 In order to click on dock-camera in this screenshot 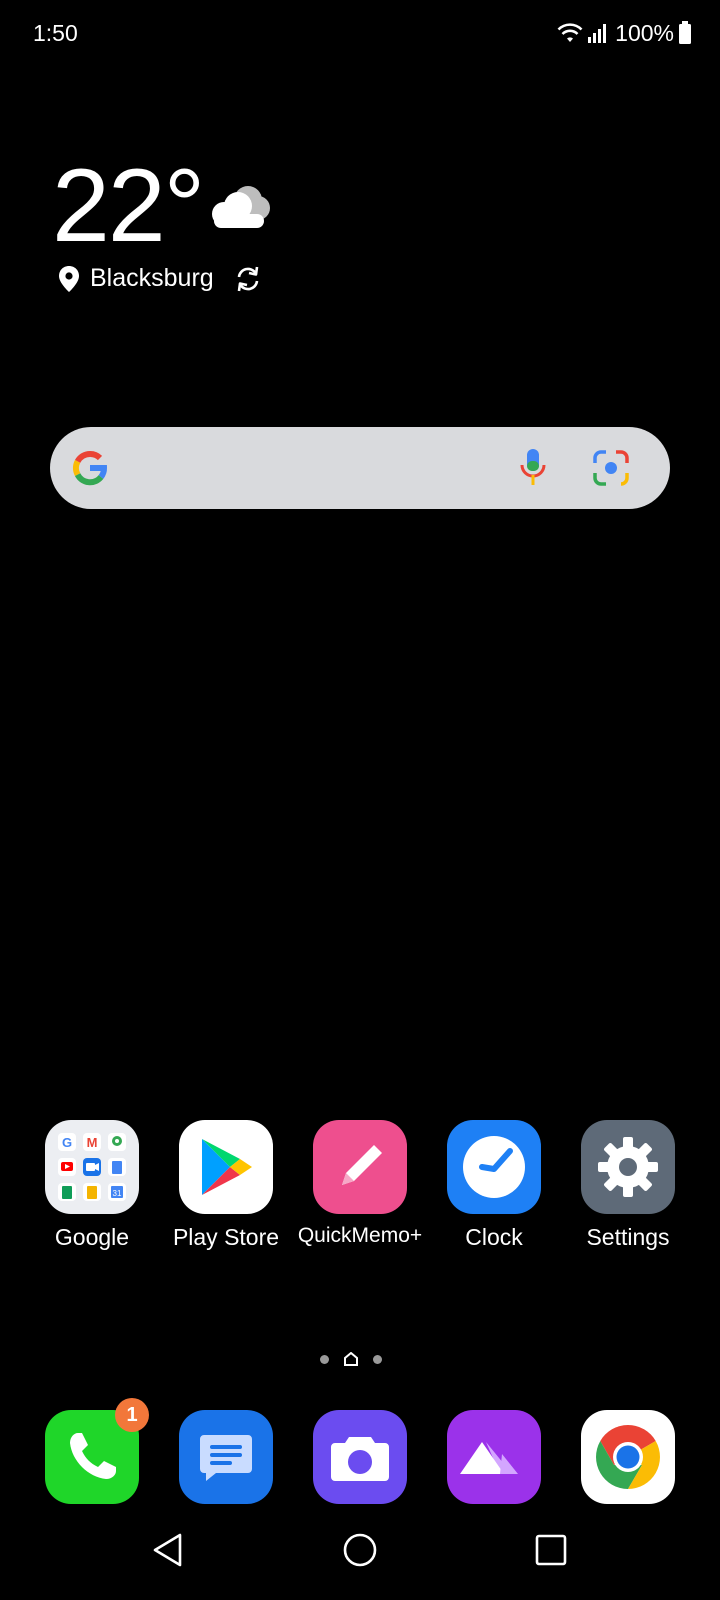, I will do `click(360, 1457)`.